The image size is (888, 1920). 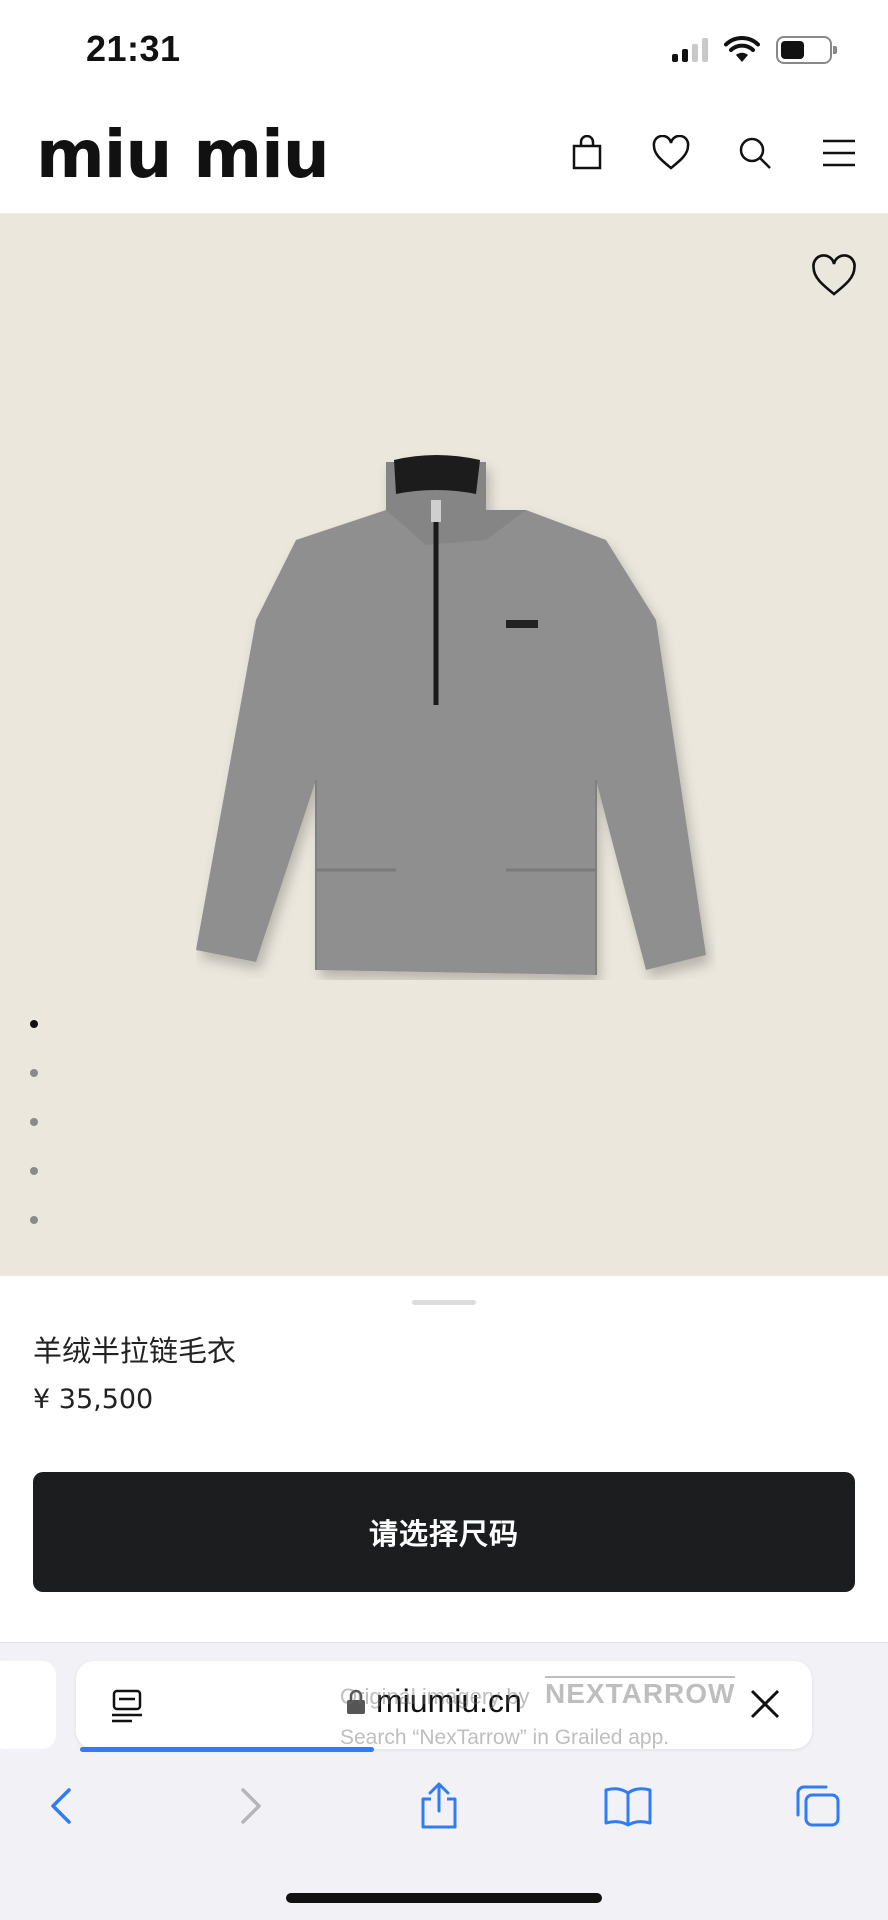 I want to click on add-to-wishlist-heart-icon, so click(x=834, y=276).